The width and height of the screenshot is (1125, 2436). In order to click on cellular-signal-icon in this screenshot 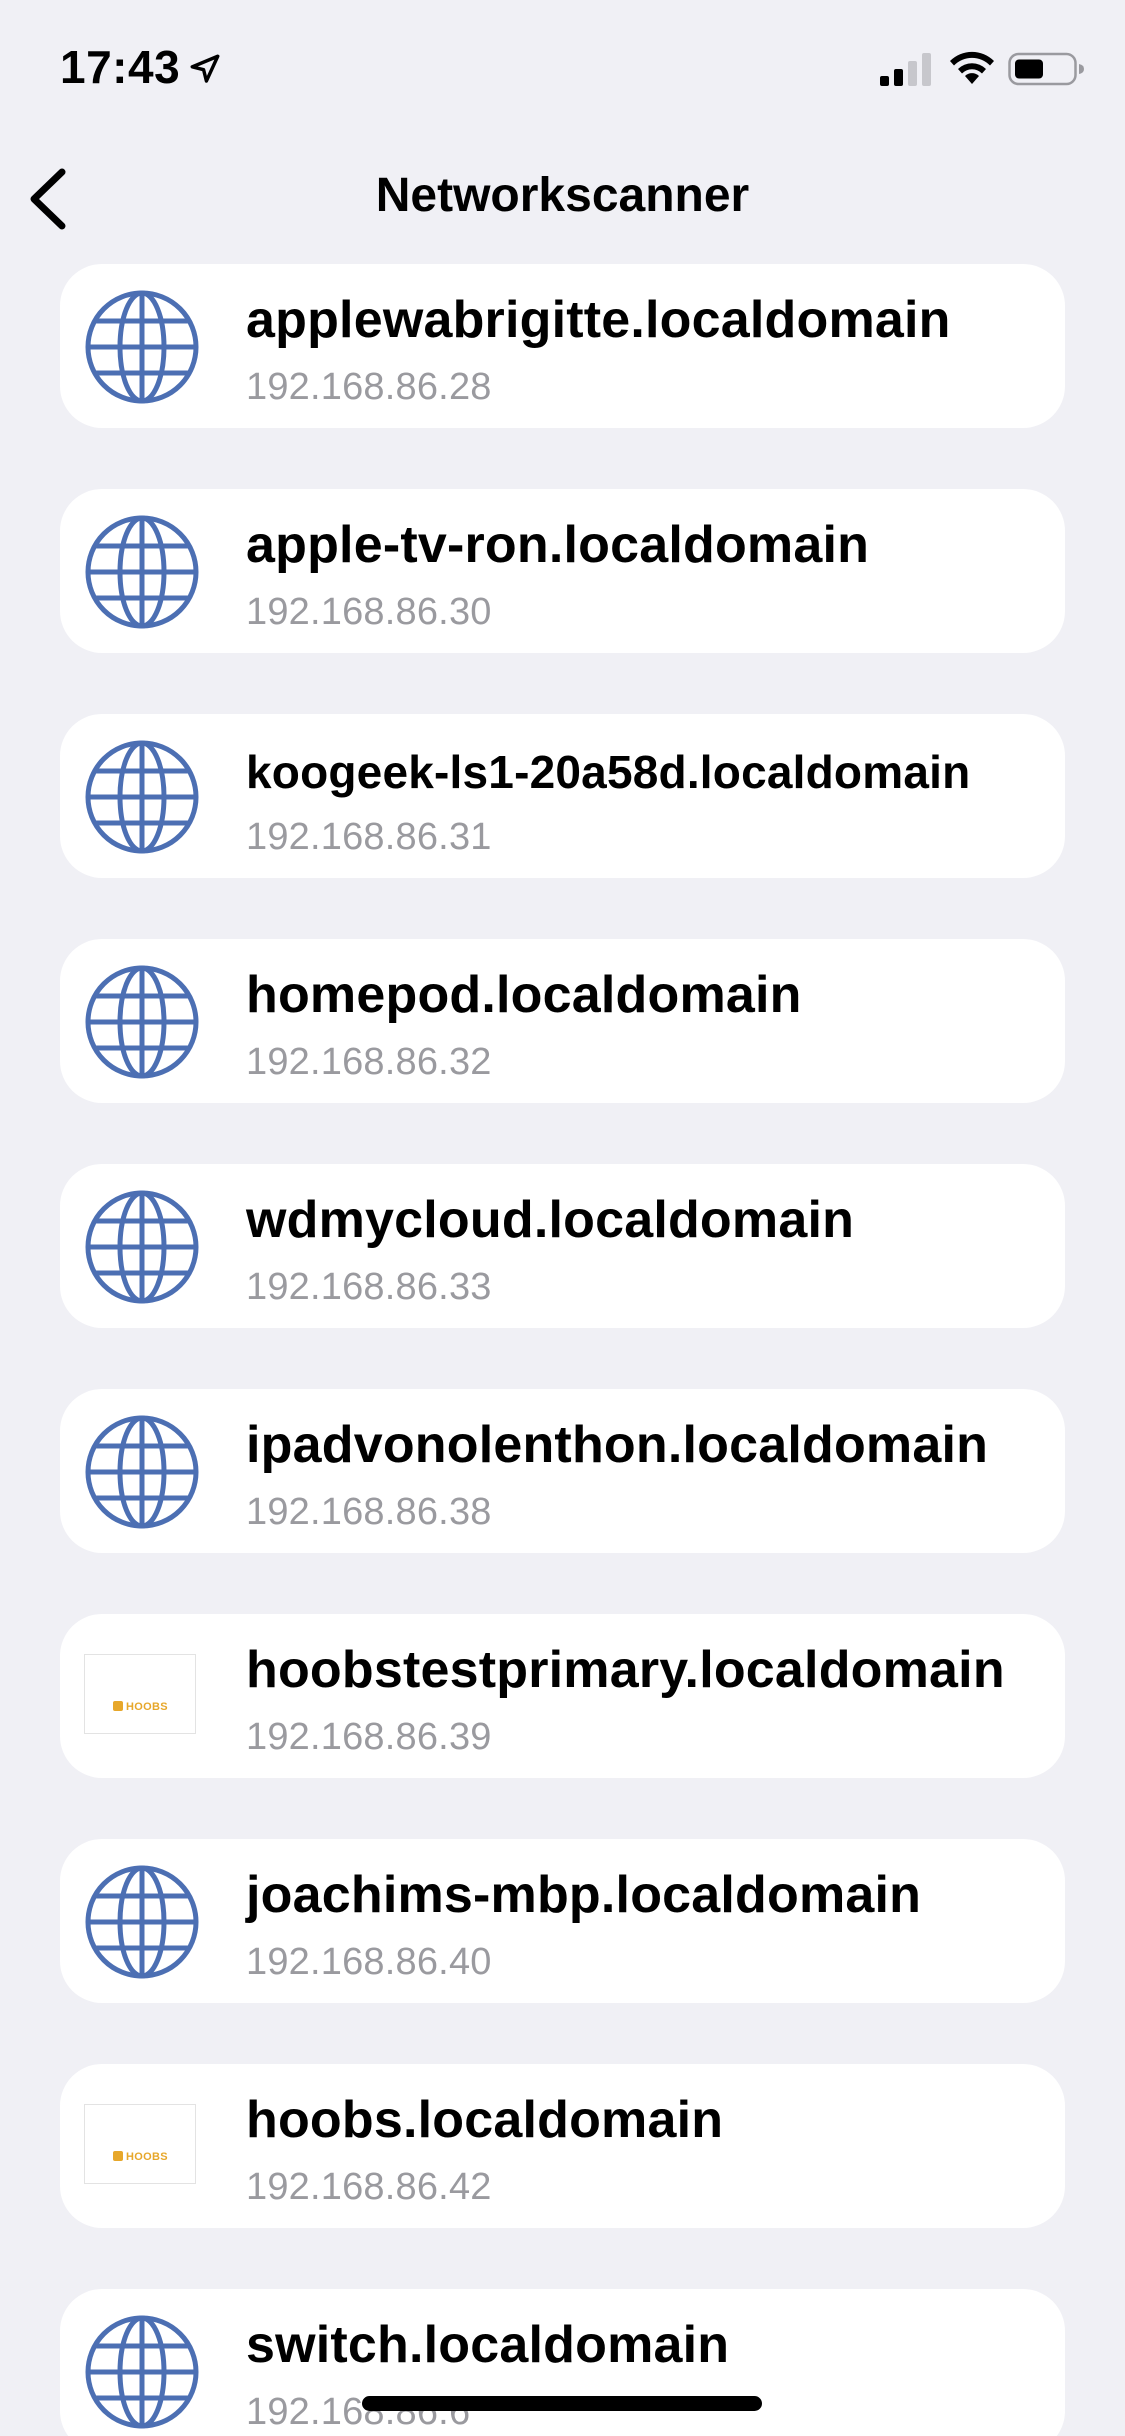, I will do `click(905, 69)`.